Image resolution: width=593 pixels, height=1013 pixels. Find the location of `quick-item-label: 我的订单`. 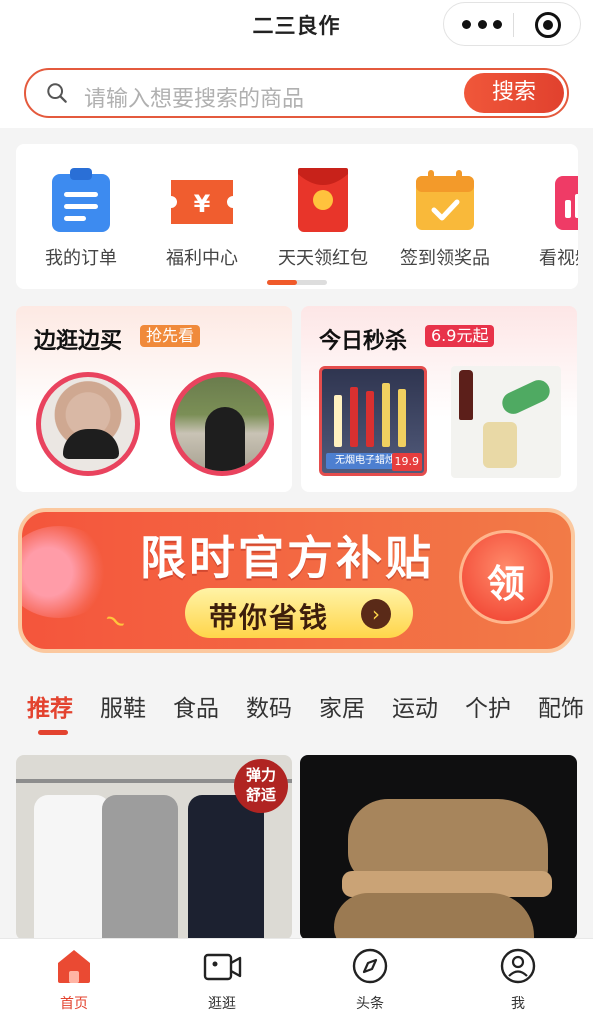

quick-item-label: 我的订单 is located at coordinates (81, 258).